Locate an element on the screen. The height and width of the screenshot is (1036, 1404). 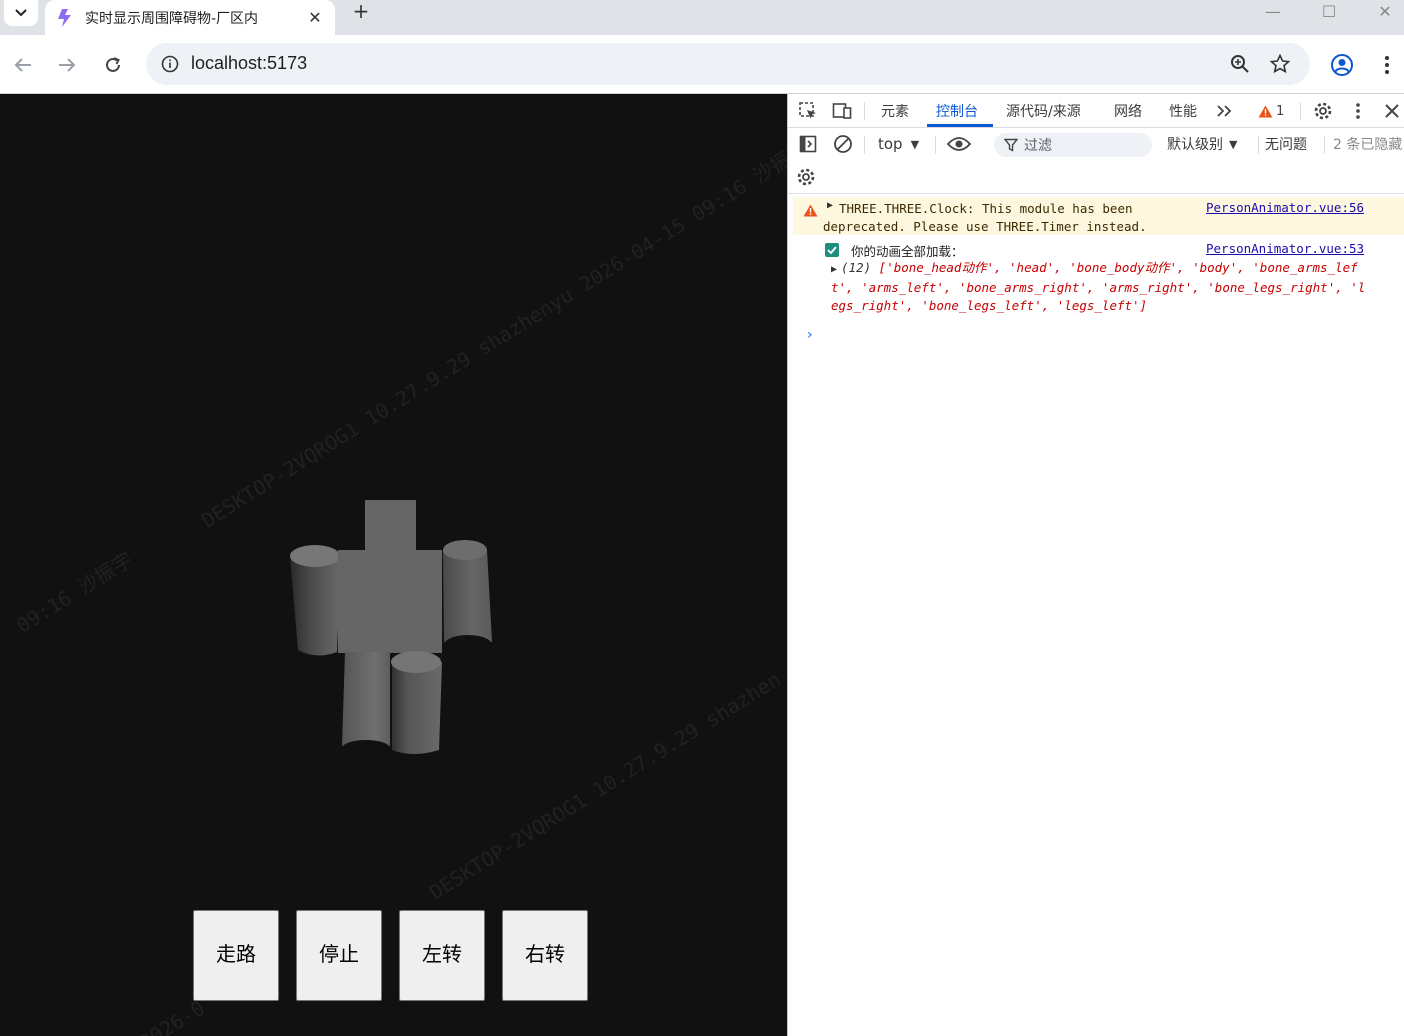
console-toolbar: top ▼ 过滤 默认级别 ▼ 无问题 2 条已隐藏 is located at coordinates (1096, 144).